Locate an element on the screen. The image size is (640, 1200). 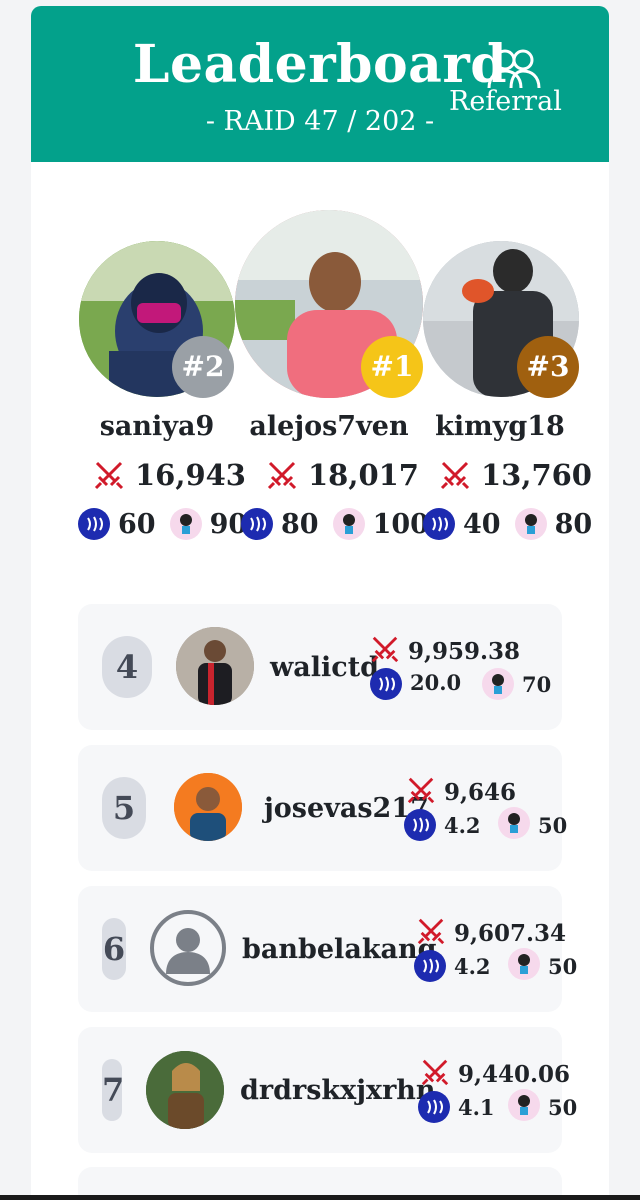
podium-name-2: saniya9 is located at coordinates (157, 426).